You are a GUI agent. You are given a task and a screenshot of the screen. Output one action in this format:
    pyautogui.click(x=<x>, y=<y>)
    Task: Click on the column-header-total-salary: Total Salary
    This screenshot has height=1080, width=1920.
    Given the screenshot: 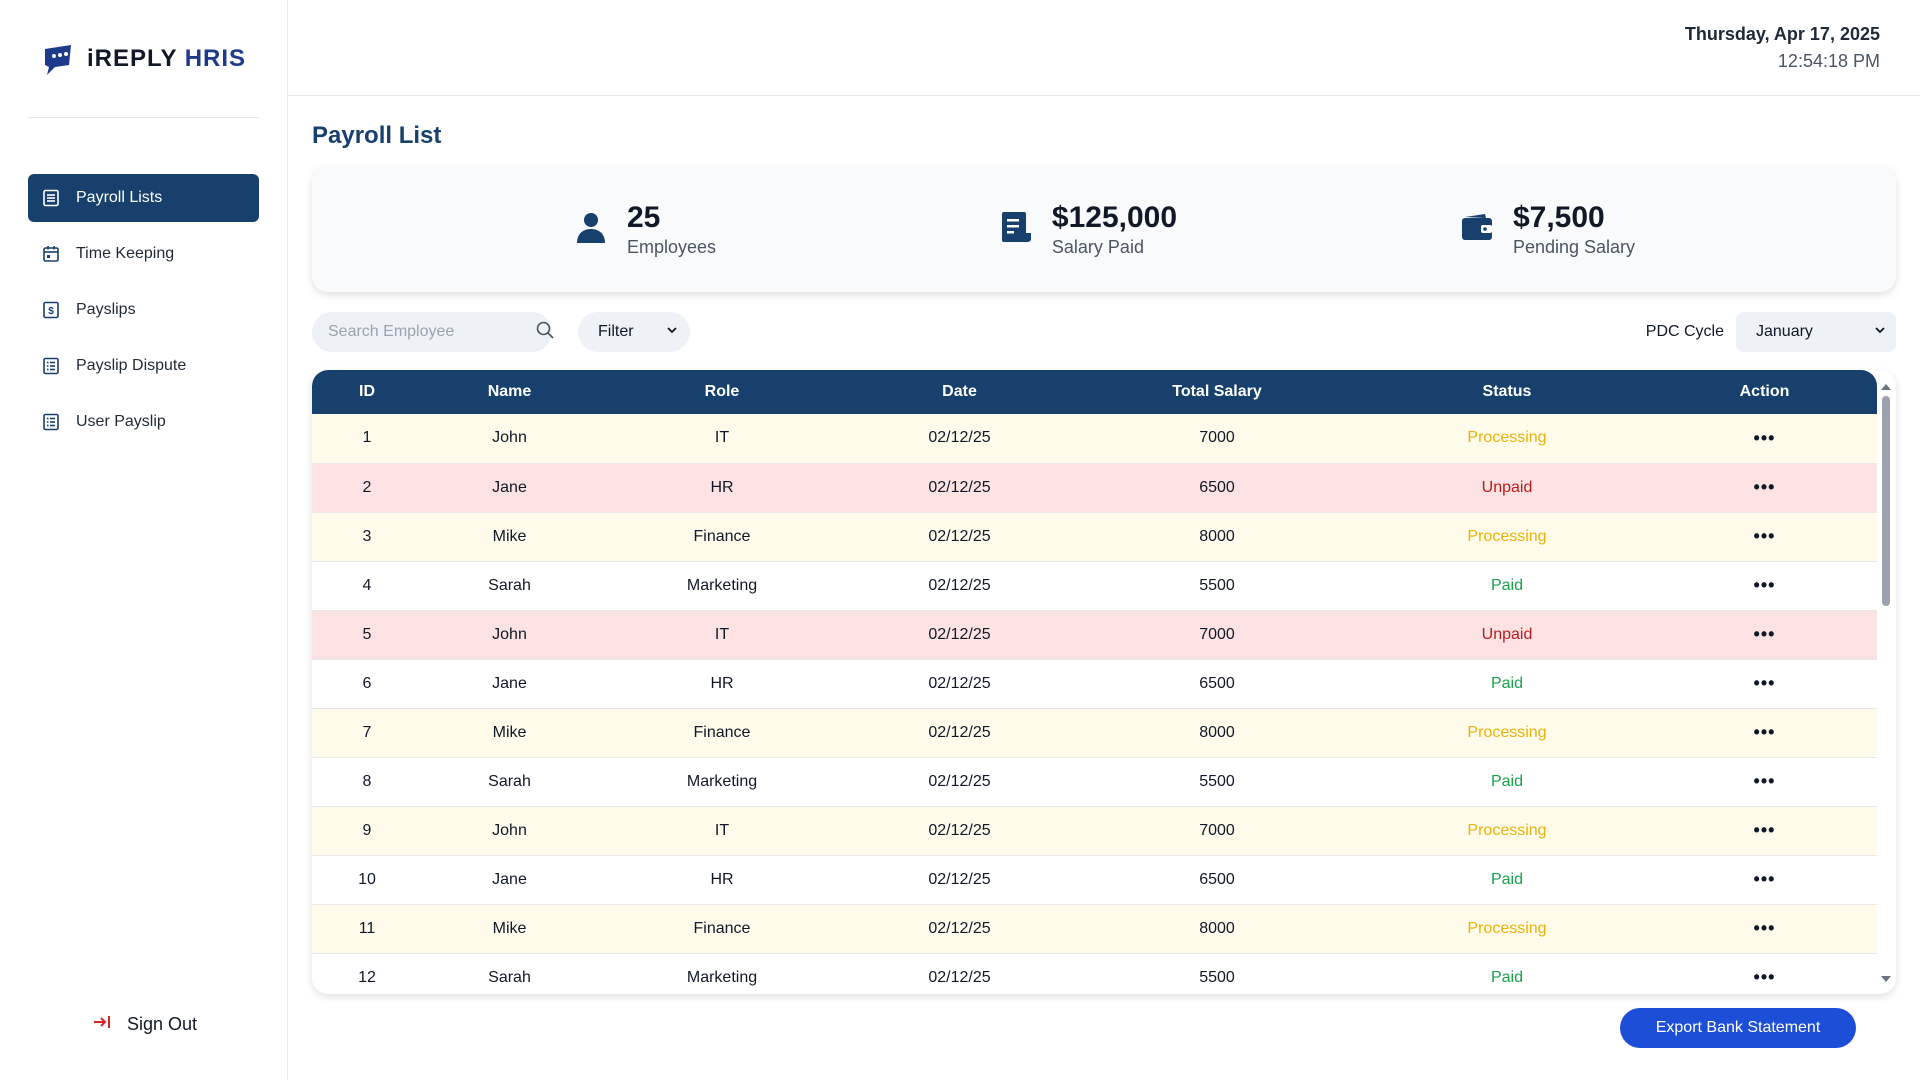 What is the action you would take?
    pyautogui.click(x=1217, y=392)
    